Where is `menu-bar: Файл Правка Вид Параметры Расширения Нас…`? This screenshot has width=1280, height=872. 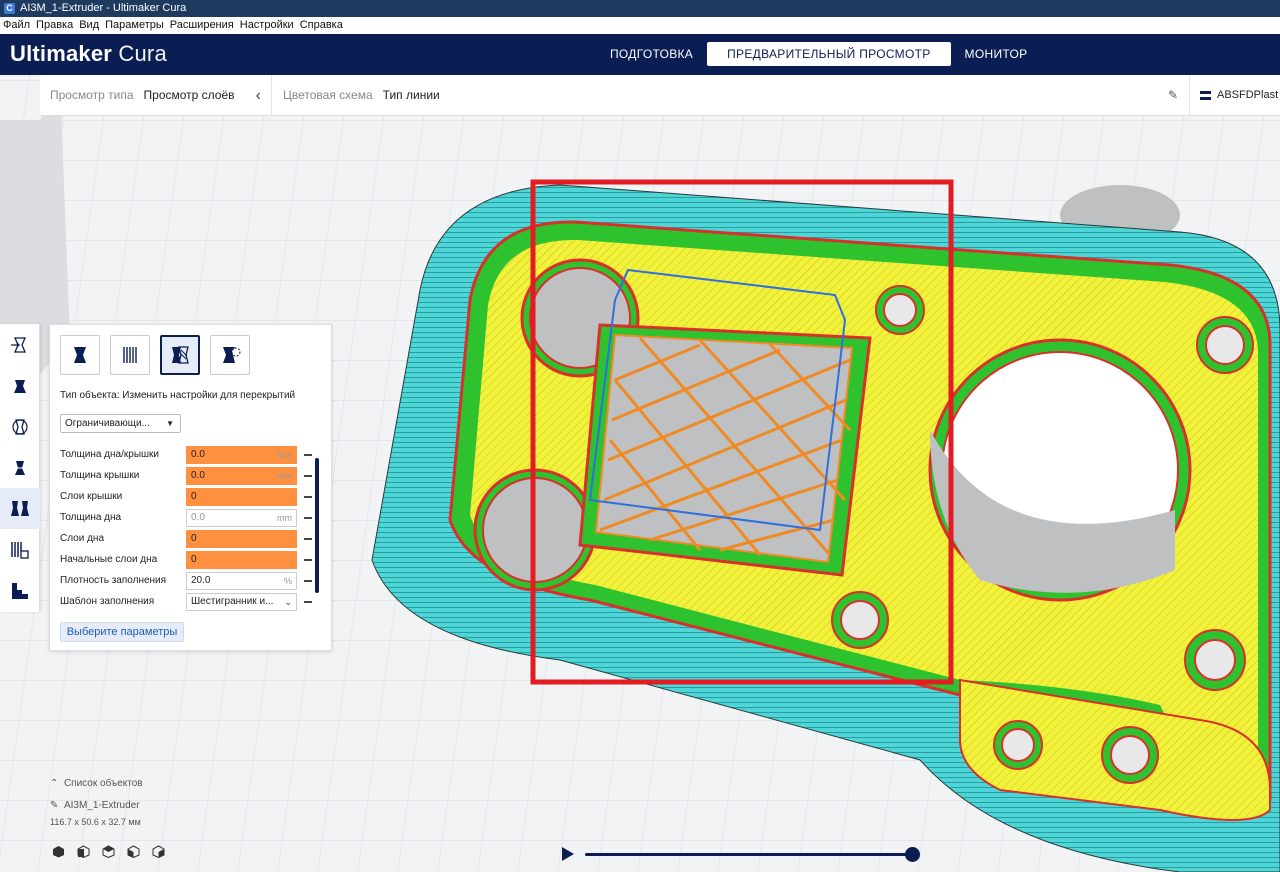 menu-bar: Файл Правка Вид Параметры Расширения Нас… is located at coordinates (640, 25).